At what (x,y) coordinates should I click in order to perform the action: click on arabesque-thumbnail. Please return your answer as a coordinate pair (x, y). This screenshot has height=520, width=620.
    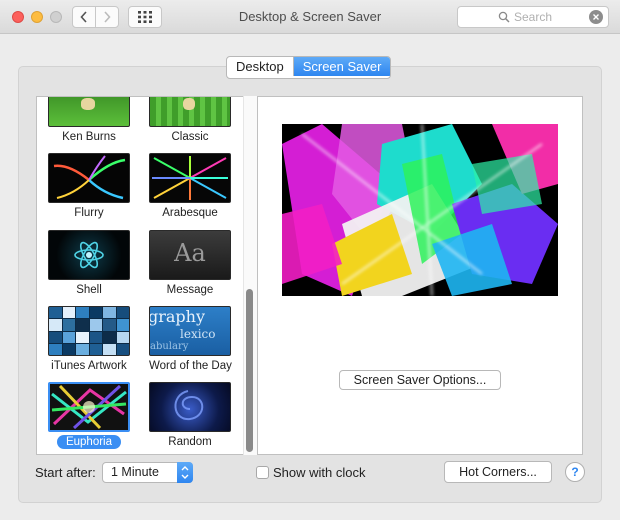
    Looking at the image, I should click on (190, 178).